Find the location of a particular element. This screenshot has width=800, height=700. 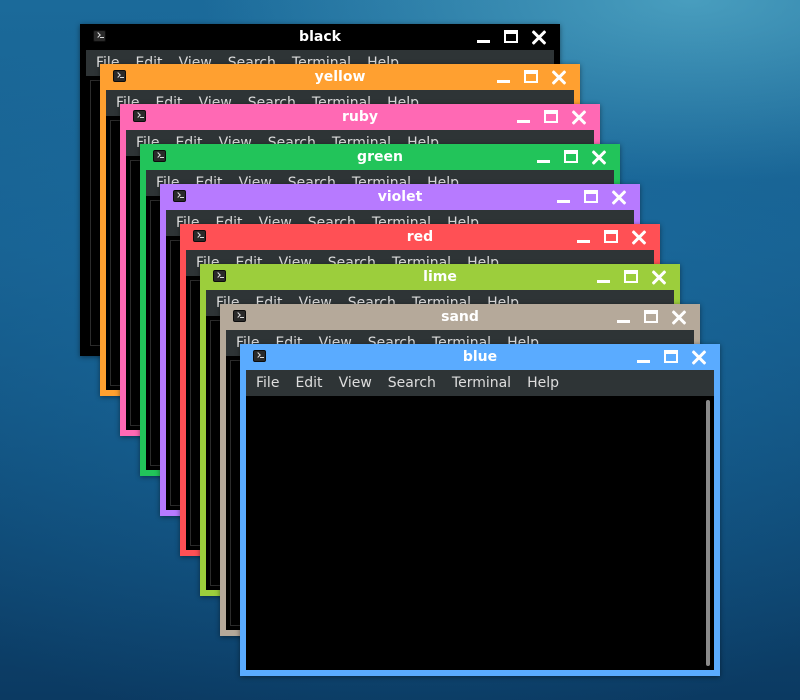

menu-item-search: Search is located at coordinates (412, 383).